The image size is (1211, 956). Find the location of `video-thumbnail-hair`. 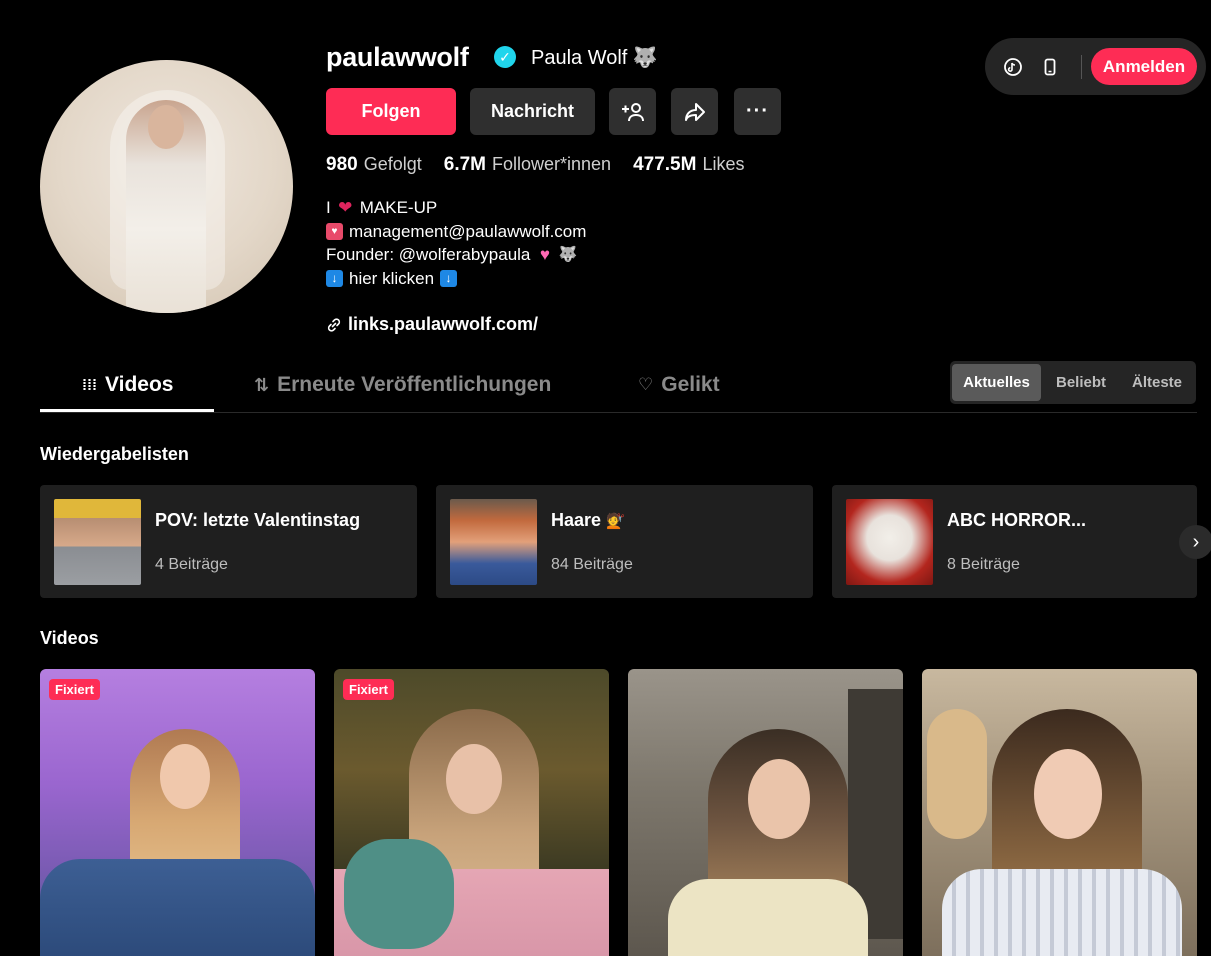

video-thumbnail-hair is located at coordinates (957, 774).